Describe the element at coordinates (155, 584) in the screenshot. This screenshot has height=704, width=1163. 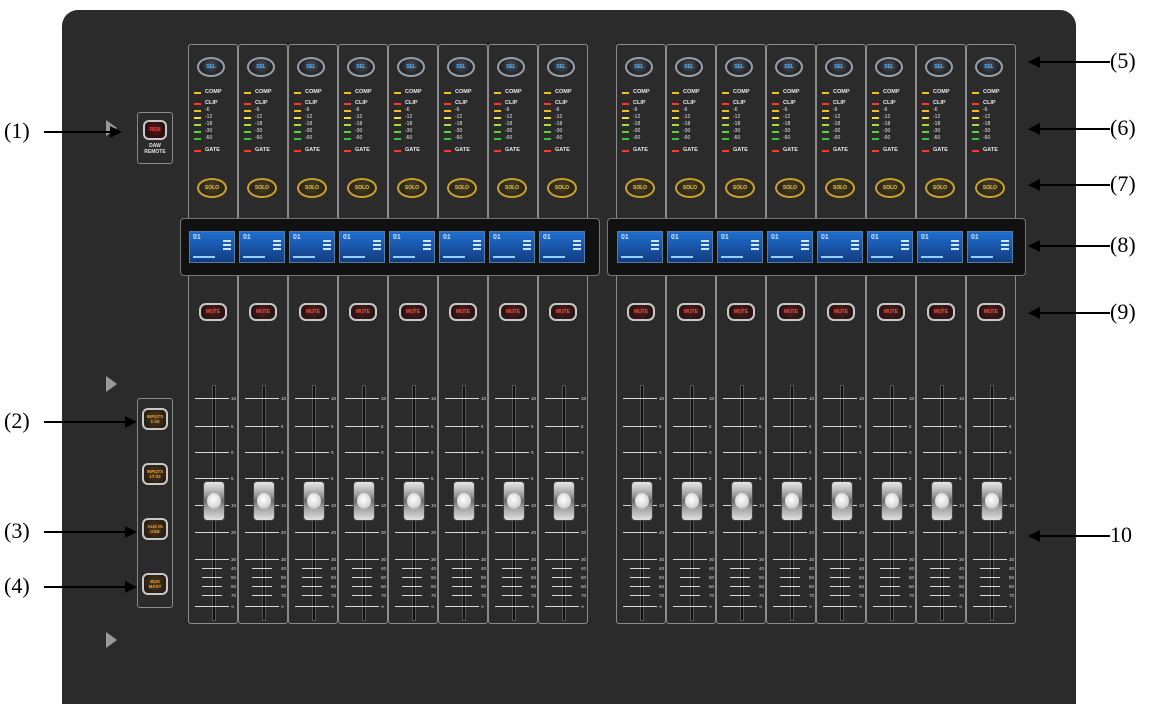
I see `layer-button: BUS MAST` at that location.